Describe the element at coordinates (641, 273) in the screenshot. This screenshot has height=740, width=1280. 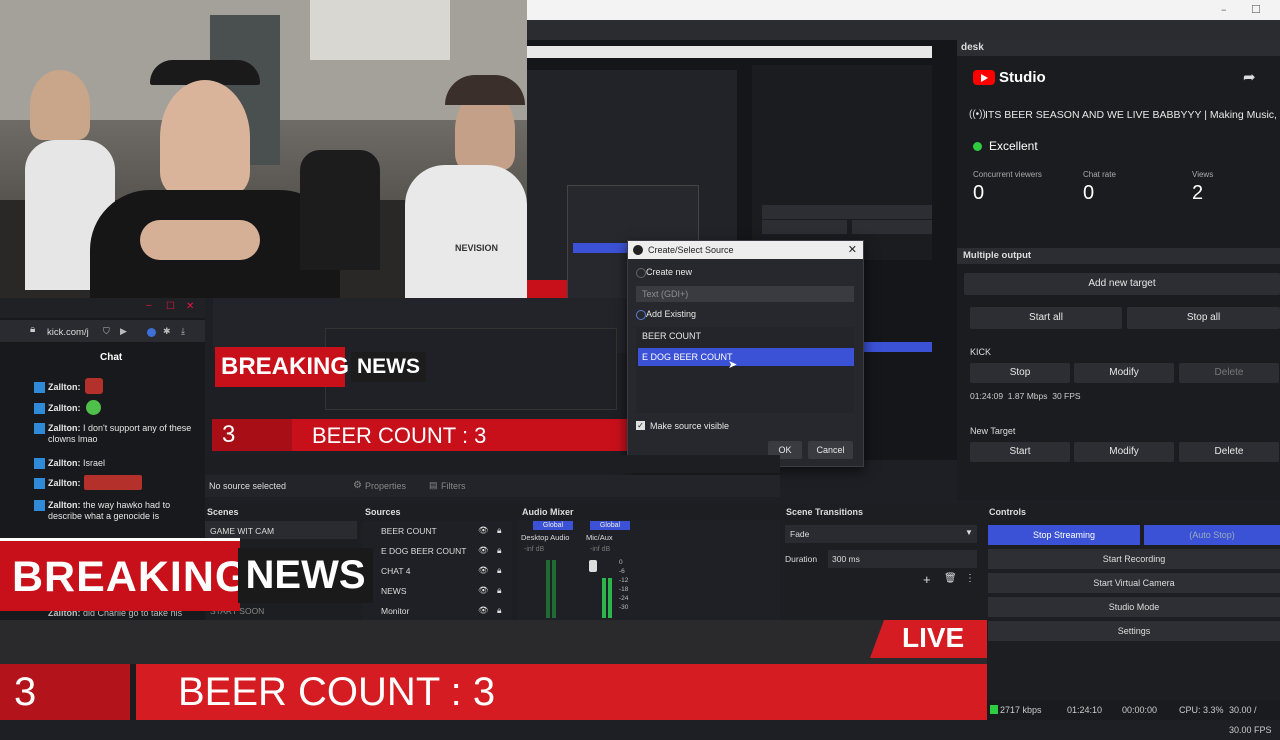
I see `create-new-radio-icon` at that location.